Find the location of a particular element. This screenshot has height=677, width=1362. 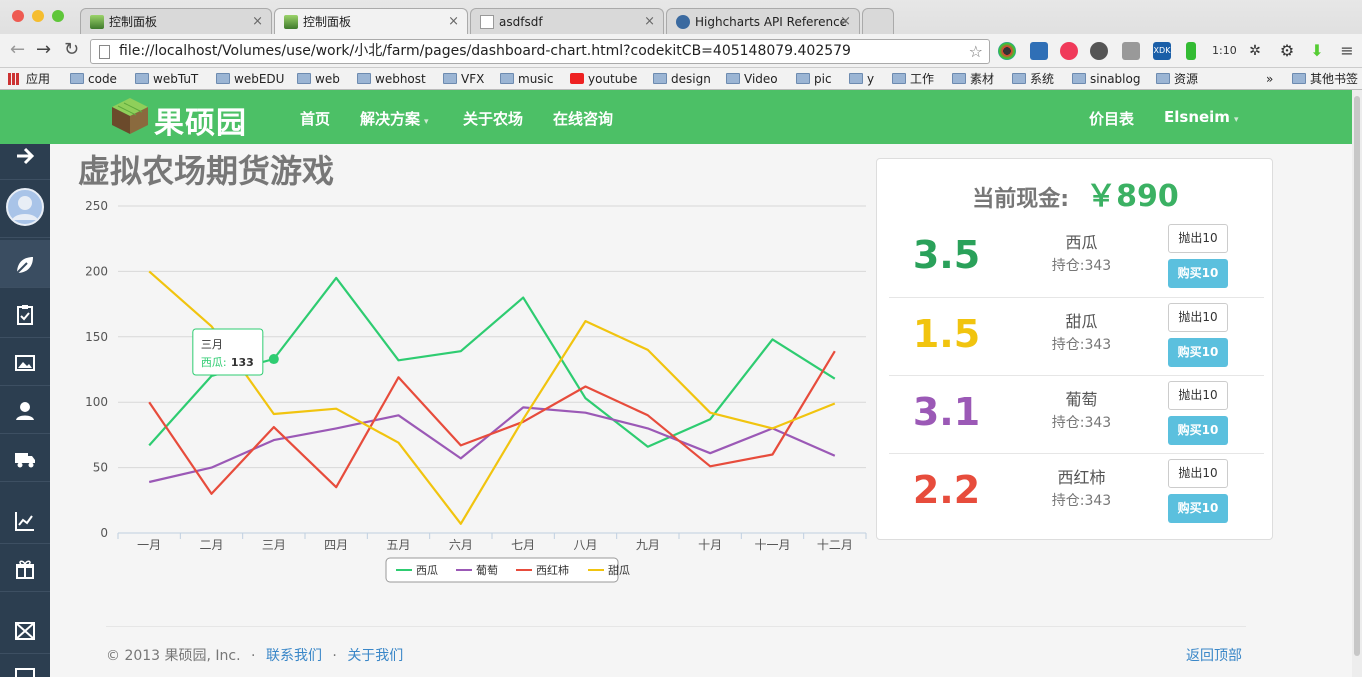

bookmark-folder: 工作 is located at coordinates (913, 79).